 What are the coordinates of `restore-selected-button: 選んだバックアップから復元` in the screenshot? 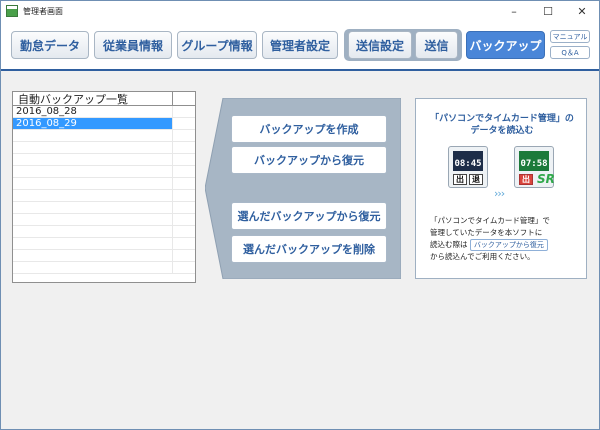 It's located at (309, 216).